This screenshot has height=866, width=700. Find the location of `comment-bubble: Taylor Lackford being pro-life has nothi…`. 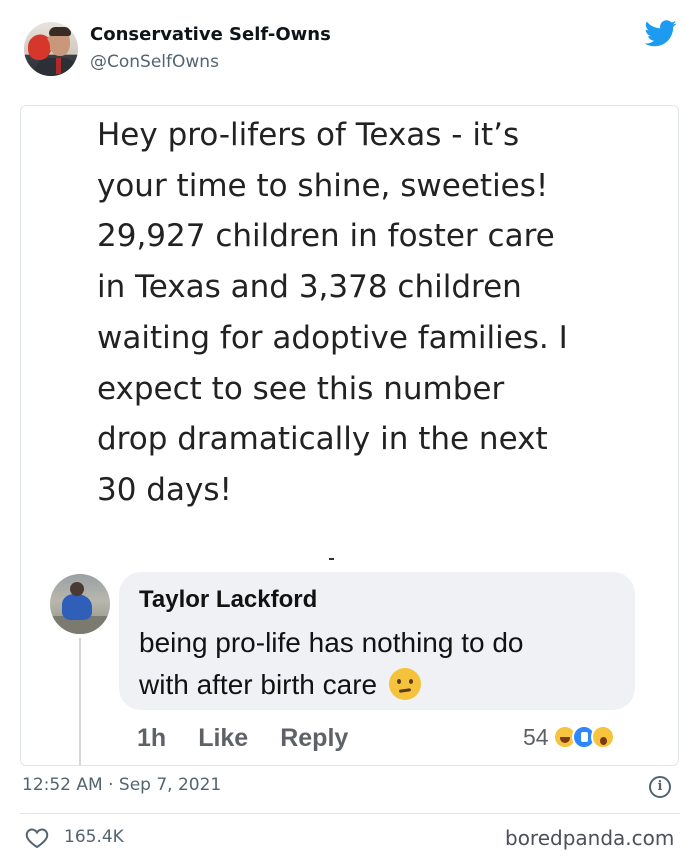

comment-bubble: Taylor Lackford being pro-life has nothi… is located at coordinates (377, 641).